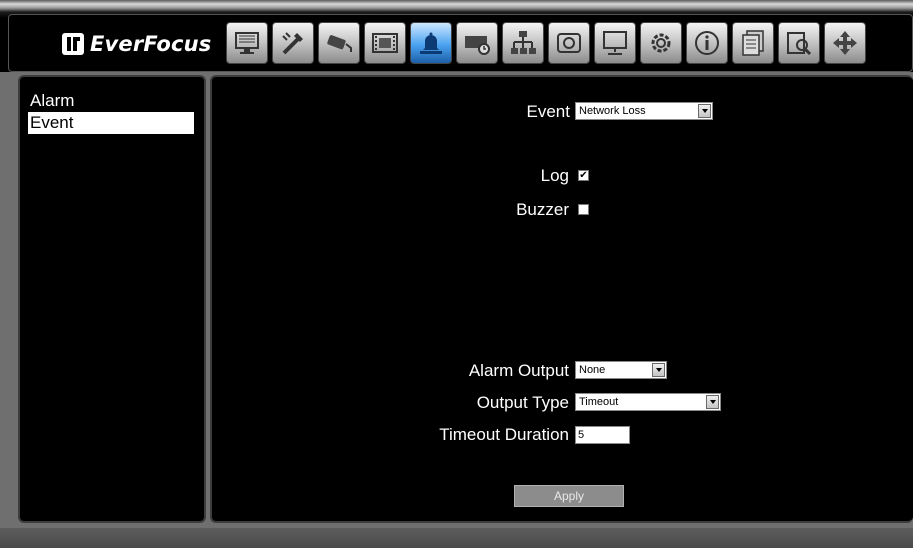 This screenshot has height=548, width=913. I want to click on brand-logo: EverFocus, so click(136, 44).